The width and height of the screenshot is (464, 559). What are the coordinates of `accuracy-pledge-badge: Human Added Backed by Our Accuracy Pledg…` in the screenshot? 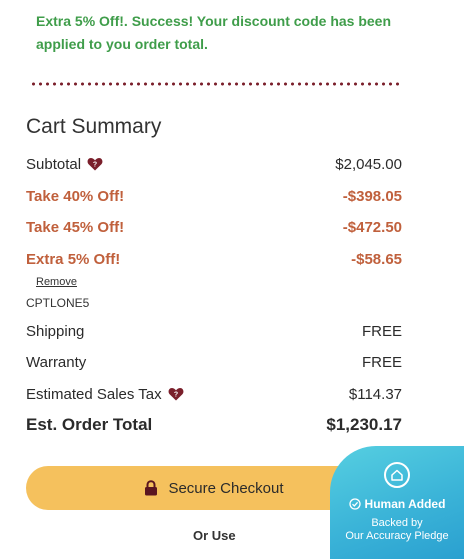 It's located at (397, 502).